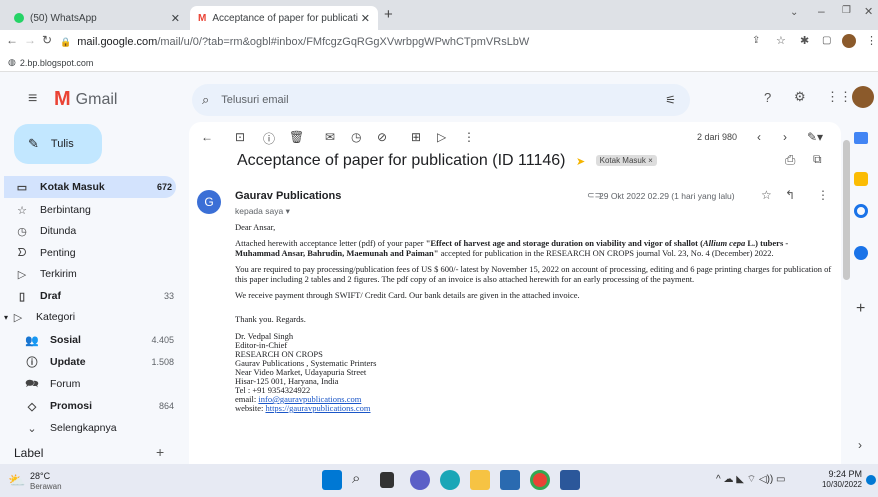  I want to click on recipient-details: kepada saya ▾, so click(262, 211).